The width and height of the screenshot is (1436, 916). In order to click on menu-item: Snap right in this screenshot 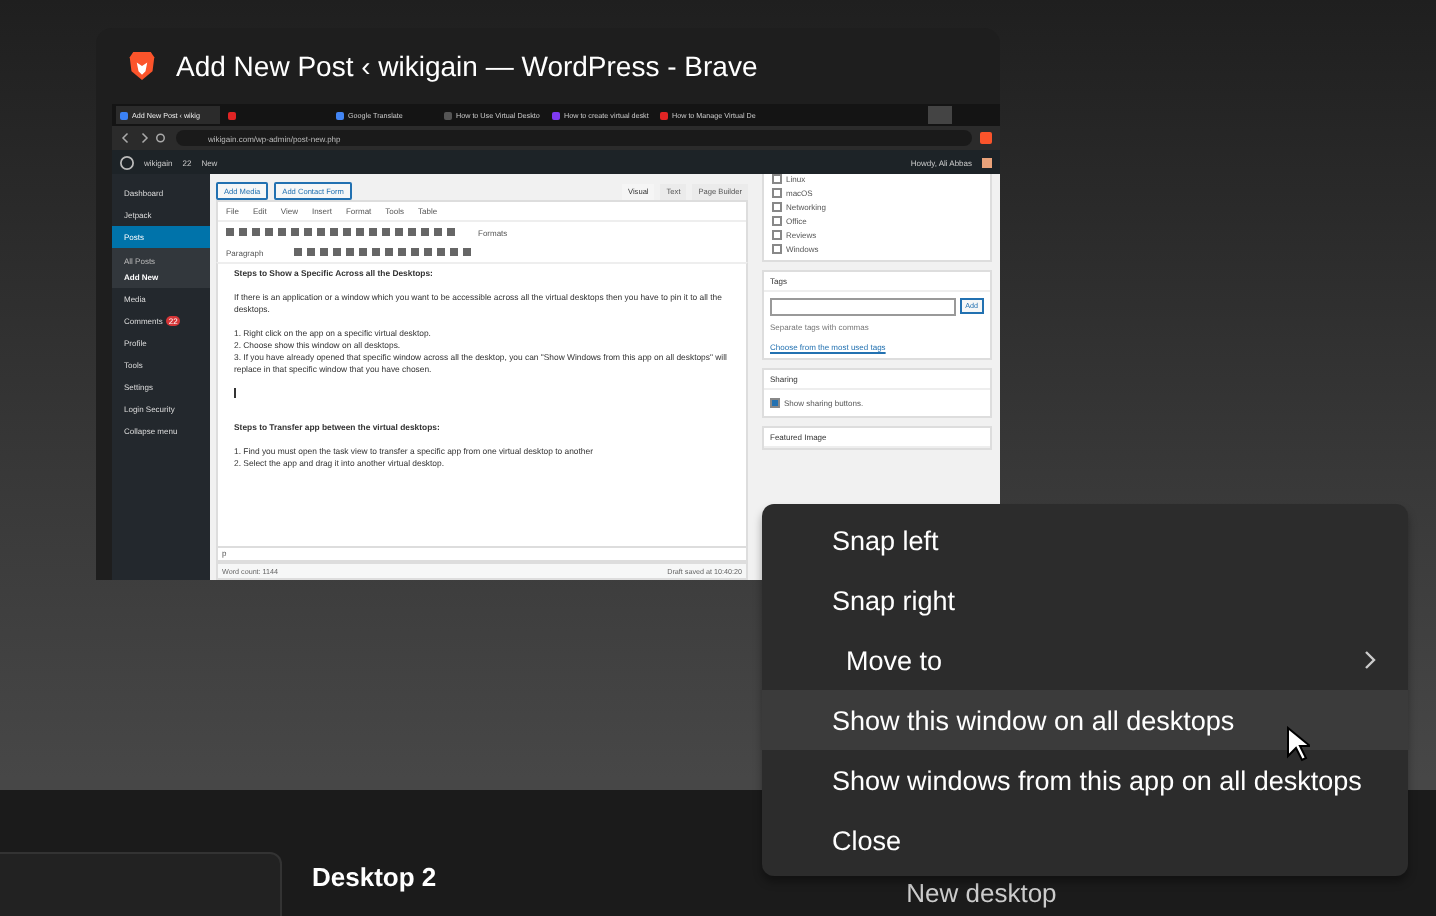, I will do `click(1085, 600)`.